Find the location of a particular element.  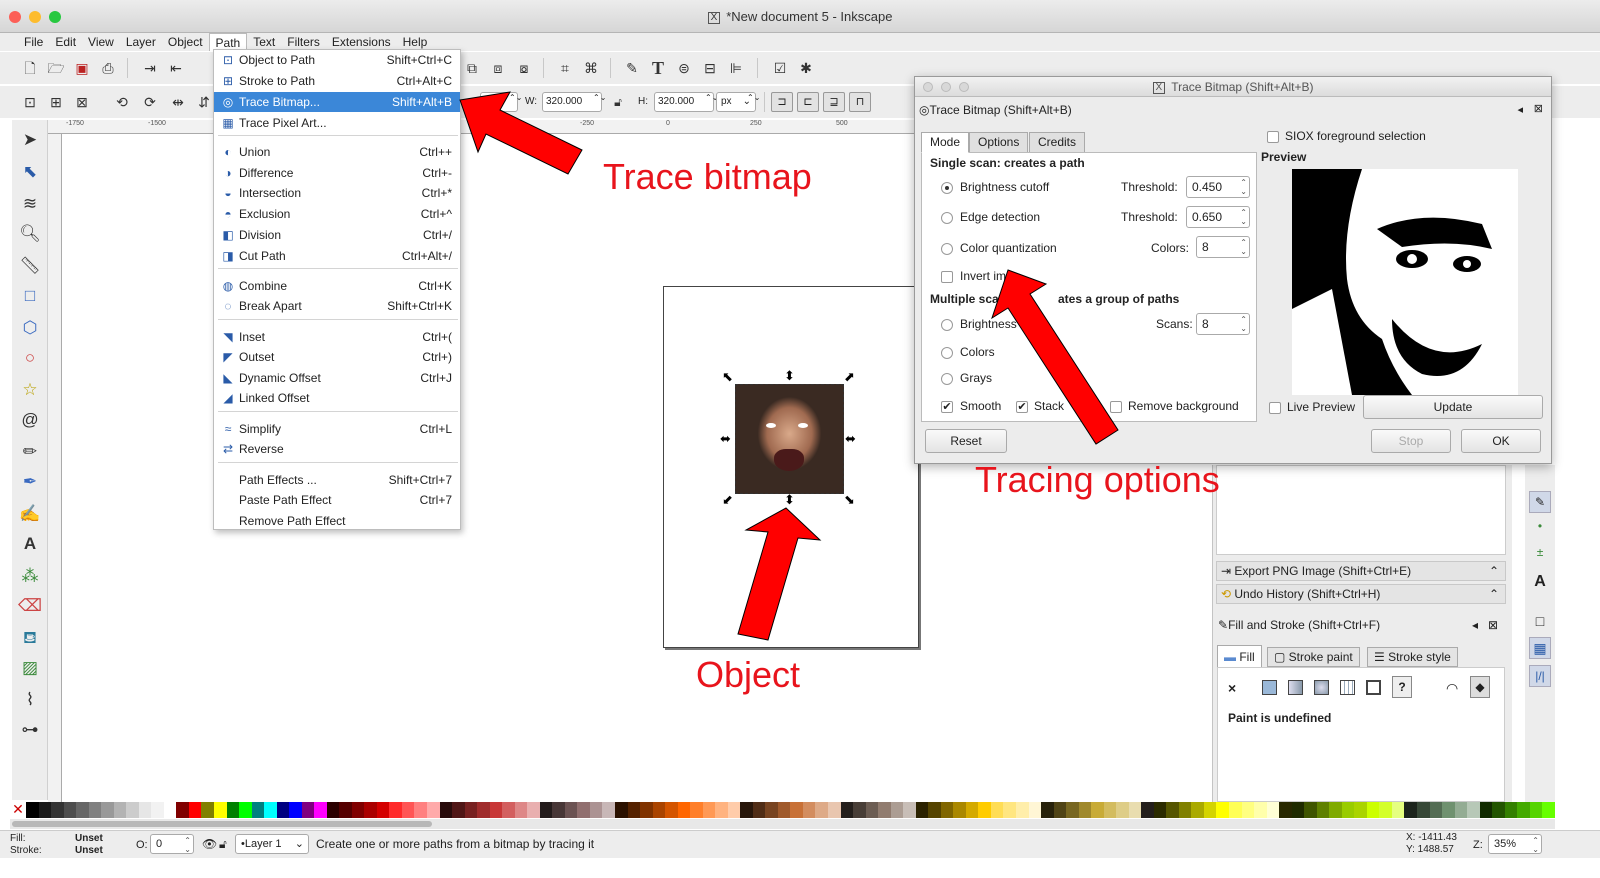

zoom-tool-icon: 🔍︎ is located at coordinates (30, 234).